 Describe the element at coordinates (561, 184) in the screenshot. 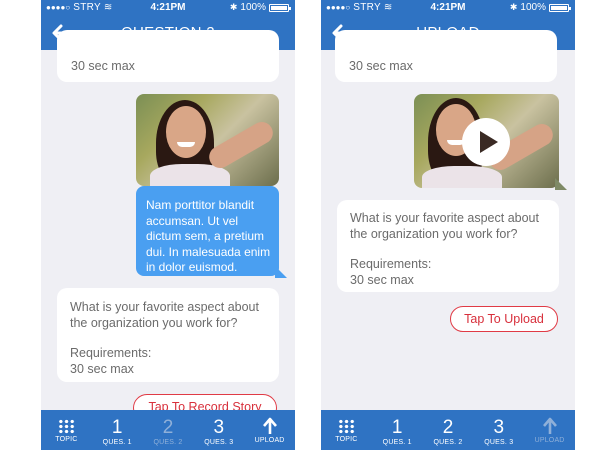

I see `video-bubble-tail` at that location.